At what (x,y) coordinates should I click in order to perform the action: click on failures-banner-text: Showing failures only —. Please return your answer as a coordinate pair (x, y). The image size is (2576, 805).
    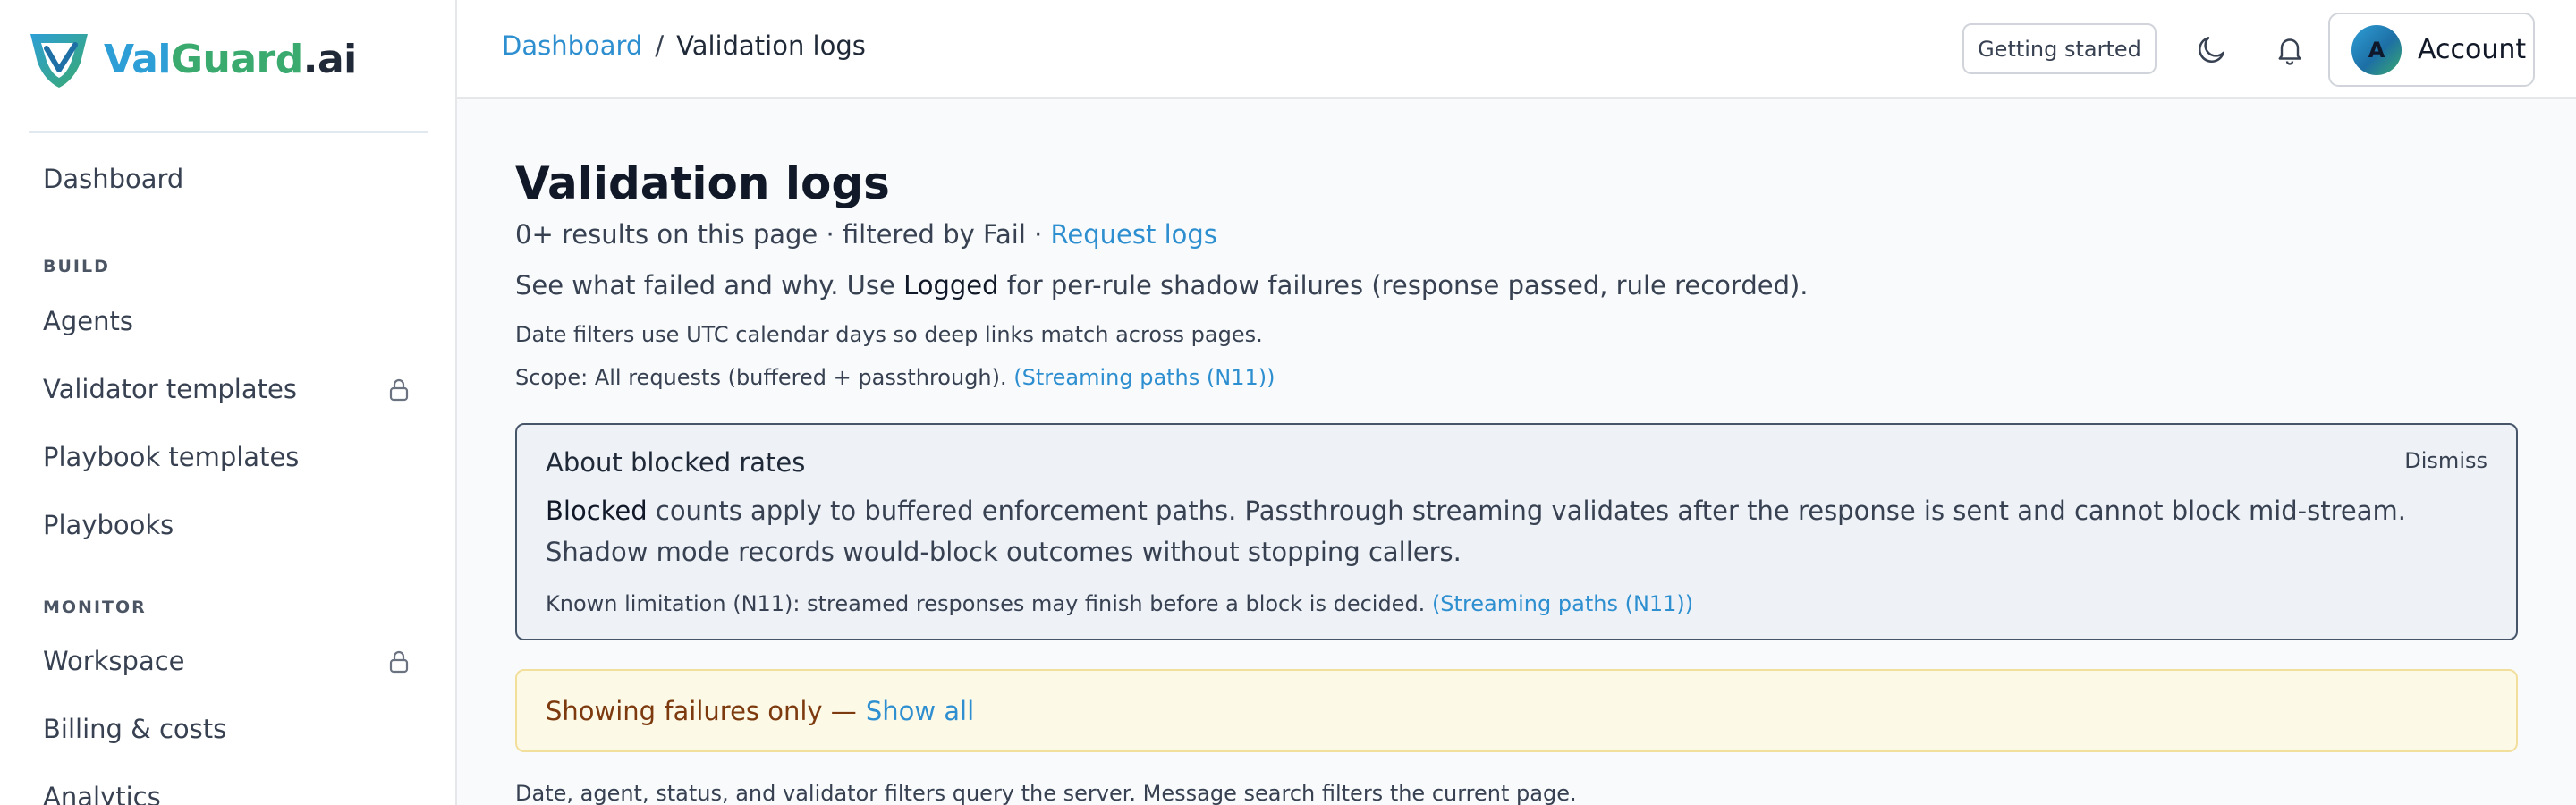
    Looking at the image, I should click on (701, 710).